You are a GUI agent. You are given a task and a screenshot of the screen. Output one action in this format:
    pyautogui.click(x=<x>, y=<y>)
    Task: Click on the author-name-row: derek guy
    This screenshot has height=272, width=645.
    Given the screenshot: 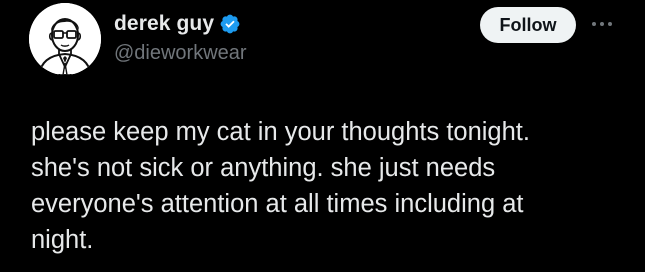 What is the action you would take?
    pyautogui.click(x=177, y=24)
    